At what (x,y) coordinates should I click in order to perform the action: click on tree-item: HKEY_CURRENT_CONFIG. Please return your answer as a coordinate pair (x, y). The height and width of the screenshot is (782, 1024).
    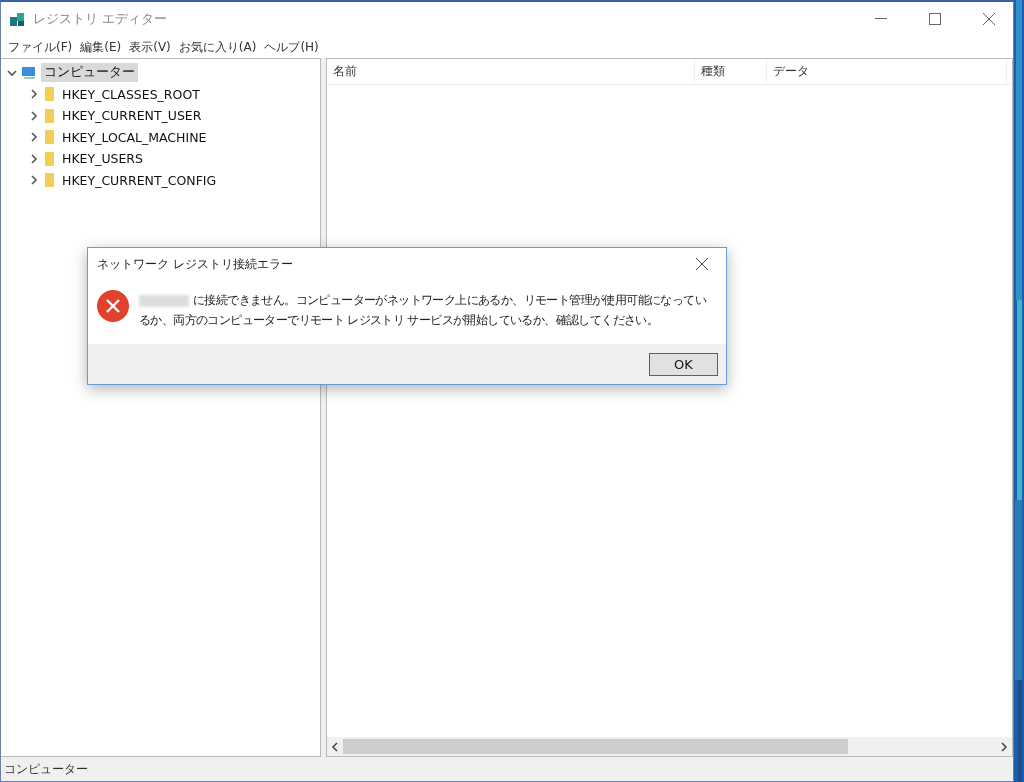
    Looking at the image, I should click on (139, 180).